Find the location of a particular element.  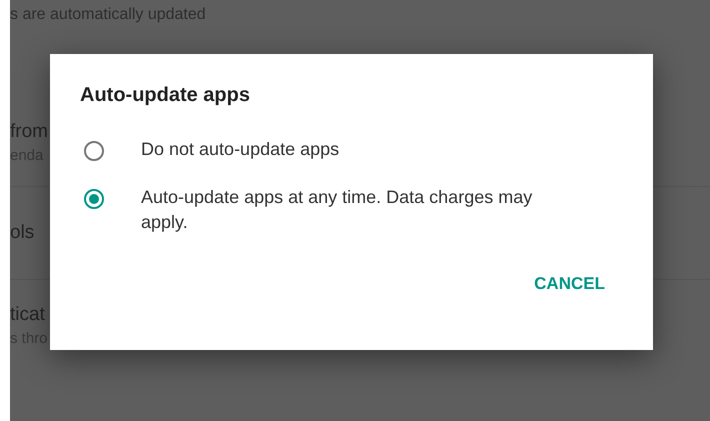

option-label: Do not auto-update apps is located at coordinates (356, 149).